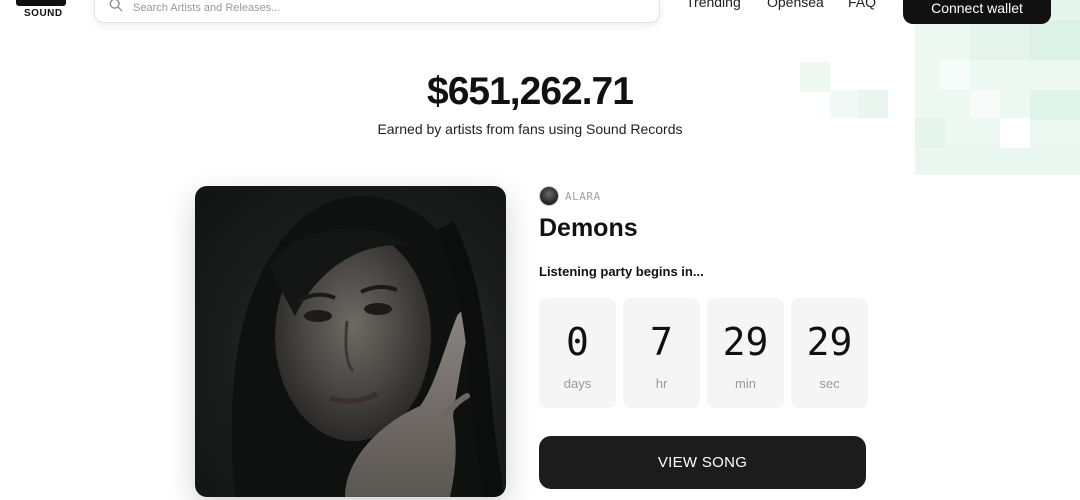 This screenshot has height=500, width=1080. I want to click on countdown-days: 0 days, so click(577, 353).